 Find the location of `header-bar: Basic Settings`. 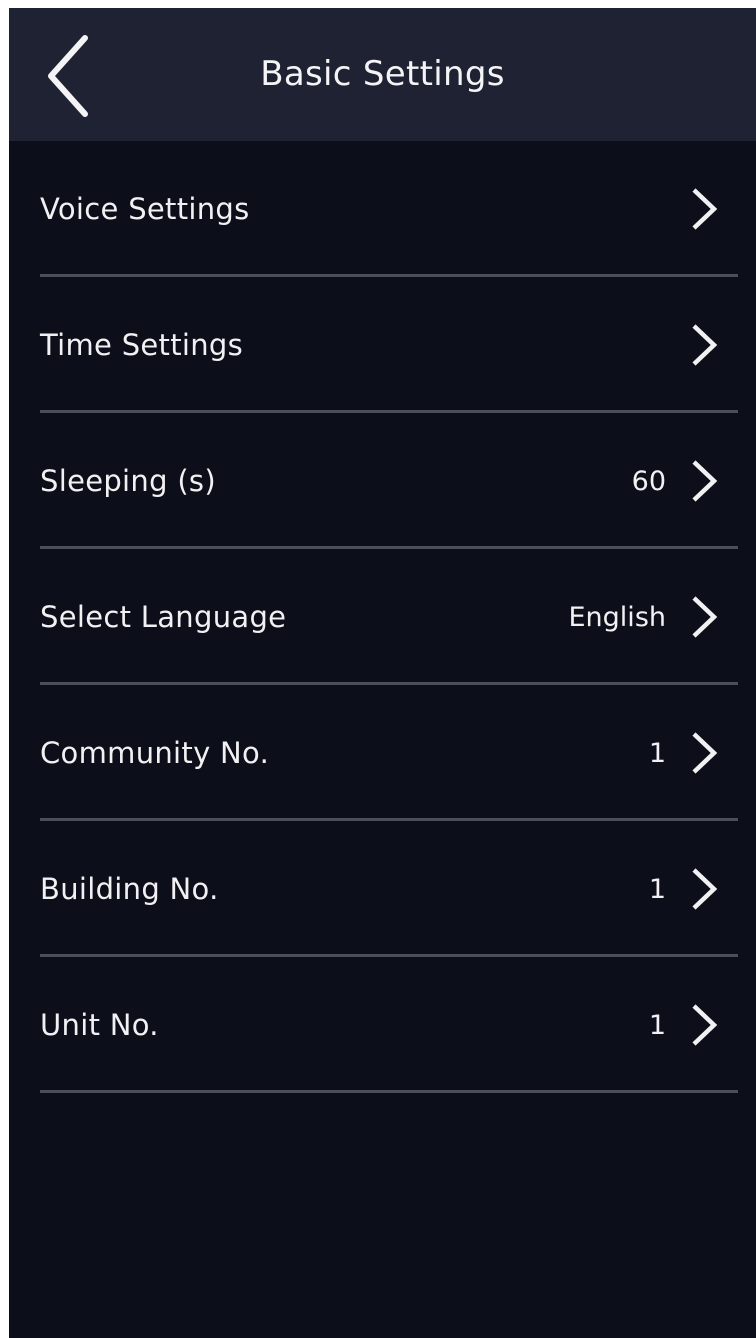

header-bar: Basic Settings is located at coordinates (382, 74).